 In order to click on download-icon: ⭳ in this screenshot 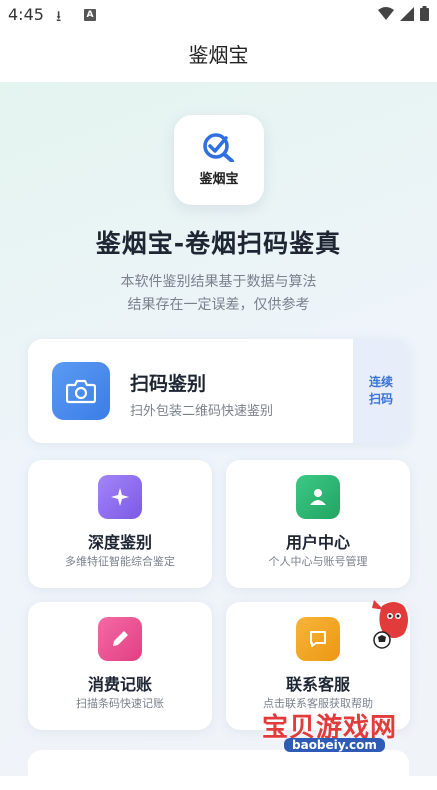, I will do `click(59, 16)`.